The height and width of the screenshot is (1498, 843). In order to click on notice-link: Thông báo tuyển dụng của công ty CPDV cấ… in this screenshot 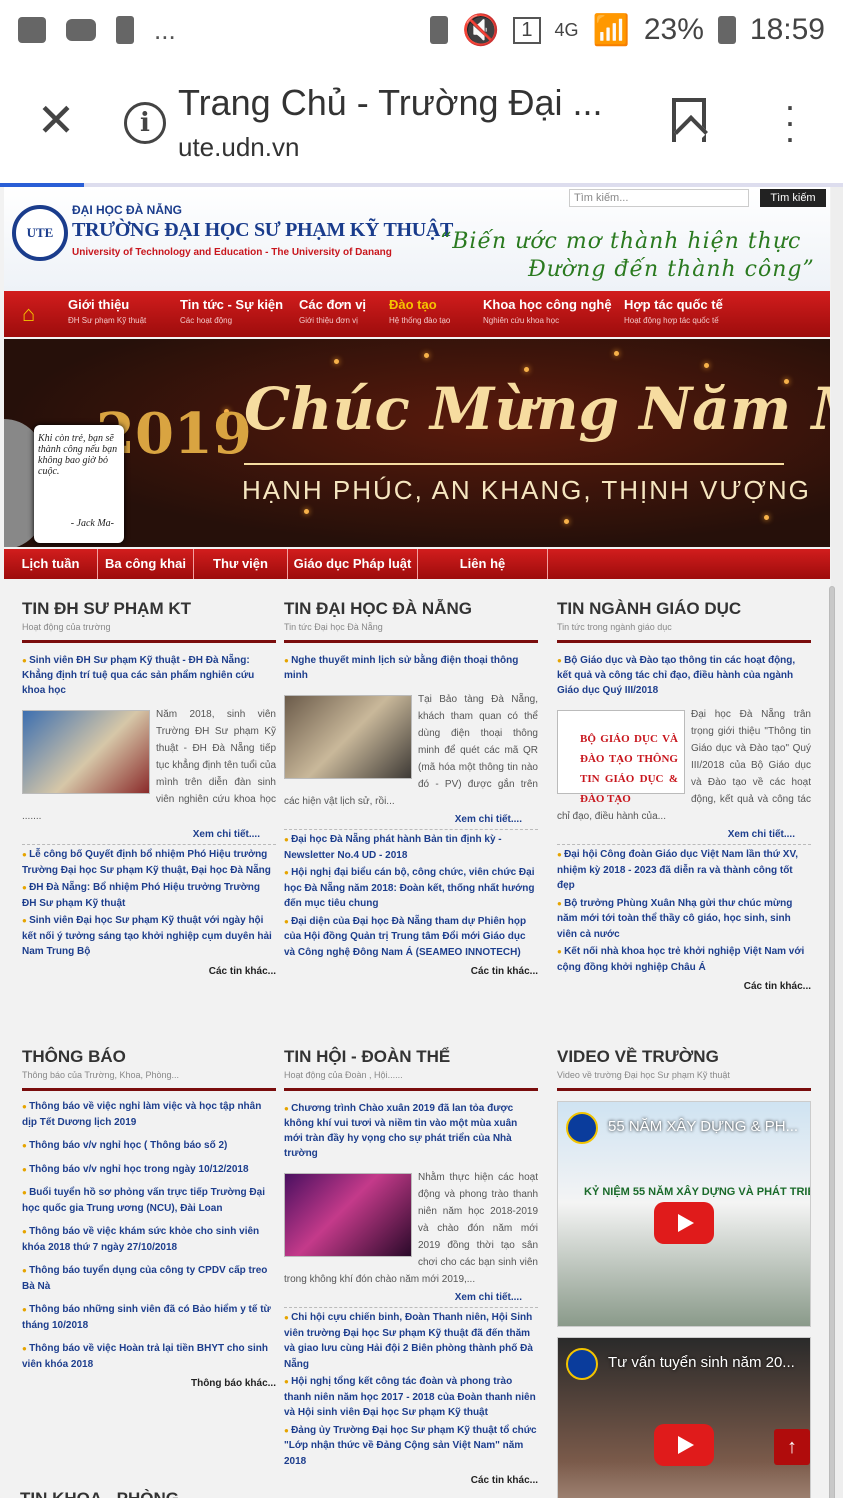, I will do `click(149, 1278)`.